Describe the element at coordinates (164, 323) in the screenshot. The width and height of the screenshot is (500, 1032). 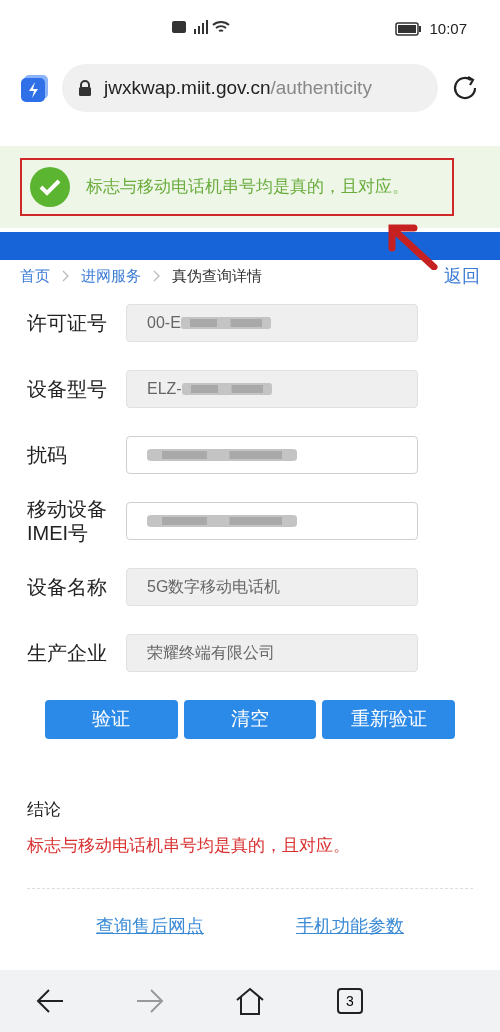
I see `field-value: 00-E` at that location.